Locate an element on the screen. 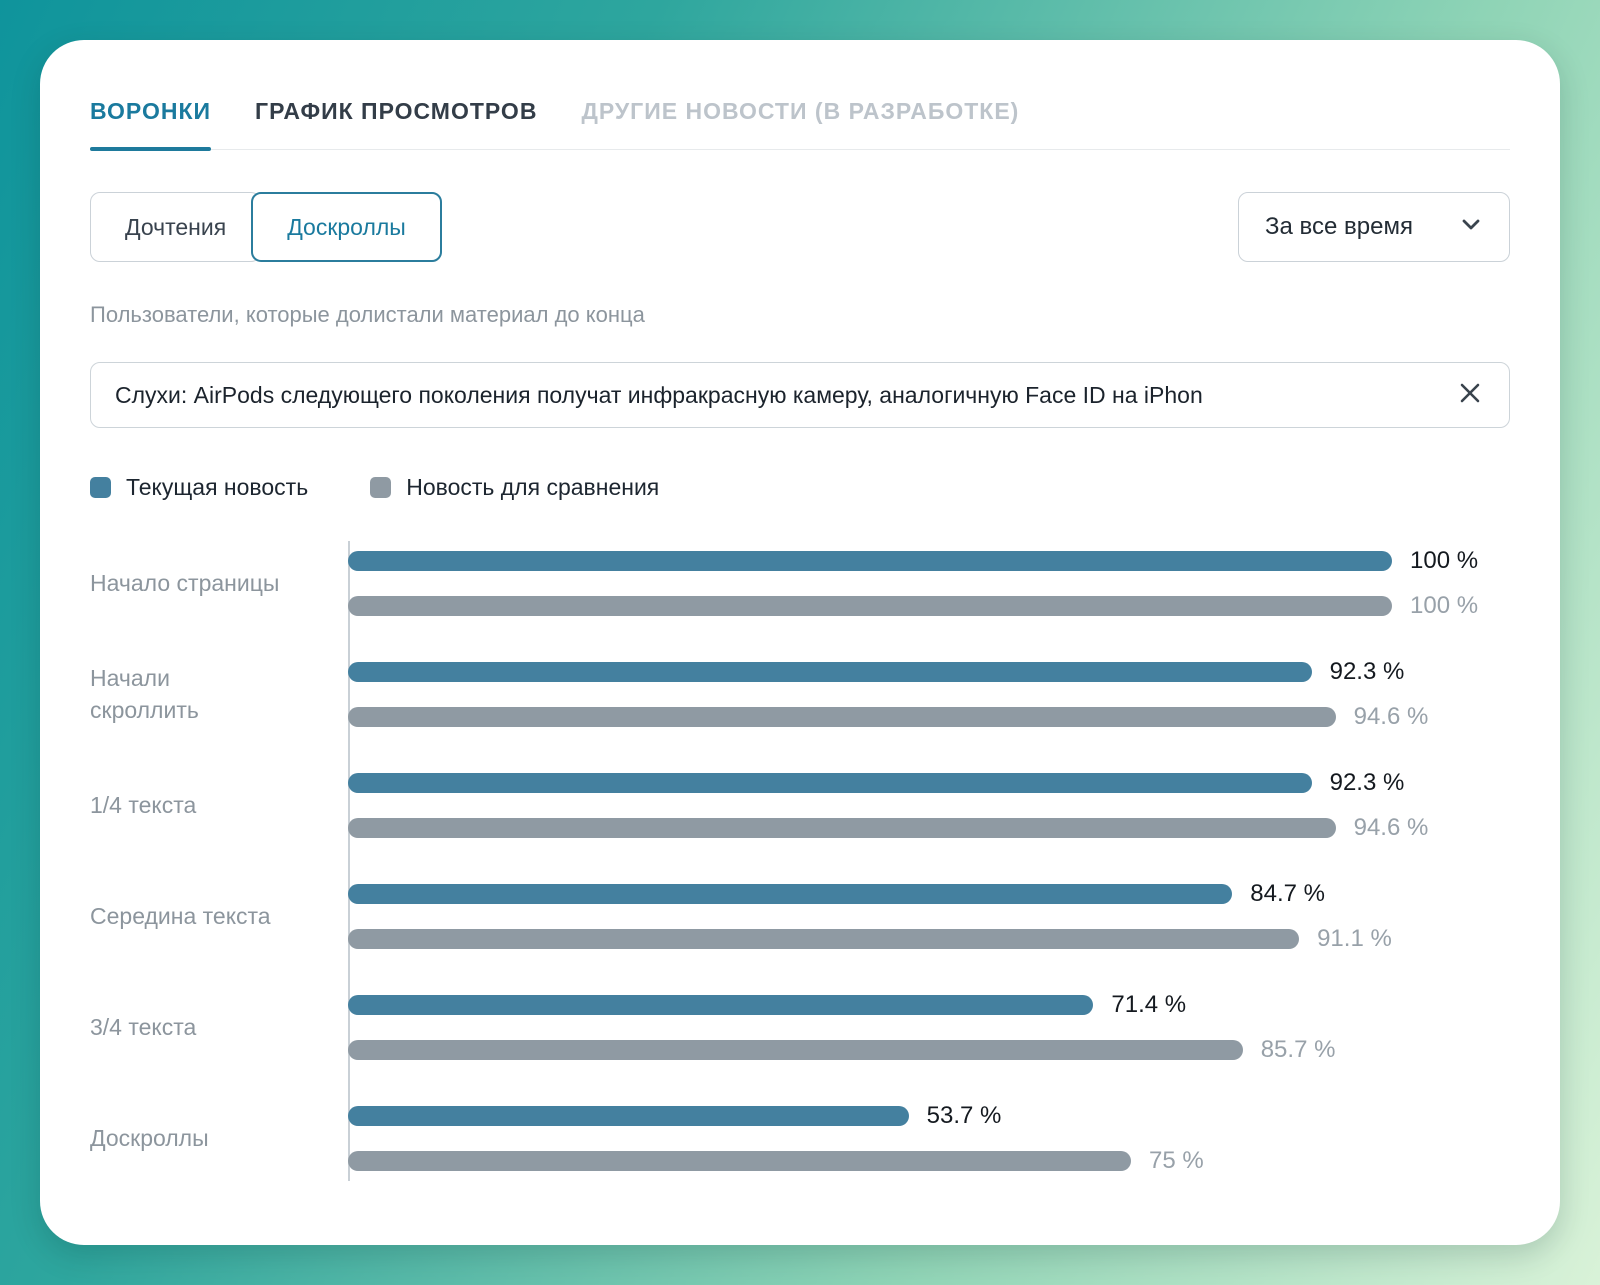 Image resolution: width=1600 pixels, height=1285 pixels. compare-news-swatch is located at coordinates (381, 487).